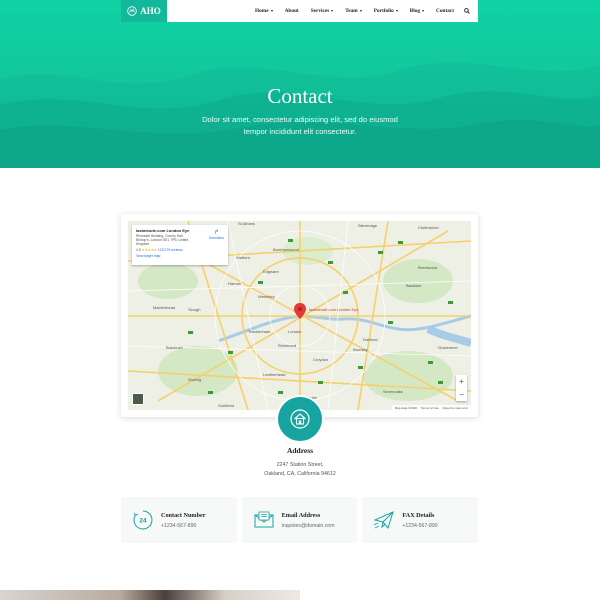 This screenshot has height=600, width=600. I want to click on address-line-2: Oakland, CA, California 94612, so click(300, 474).